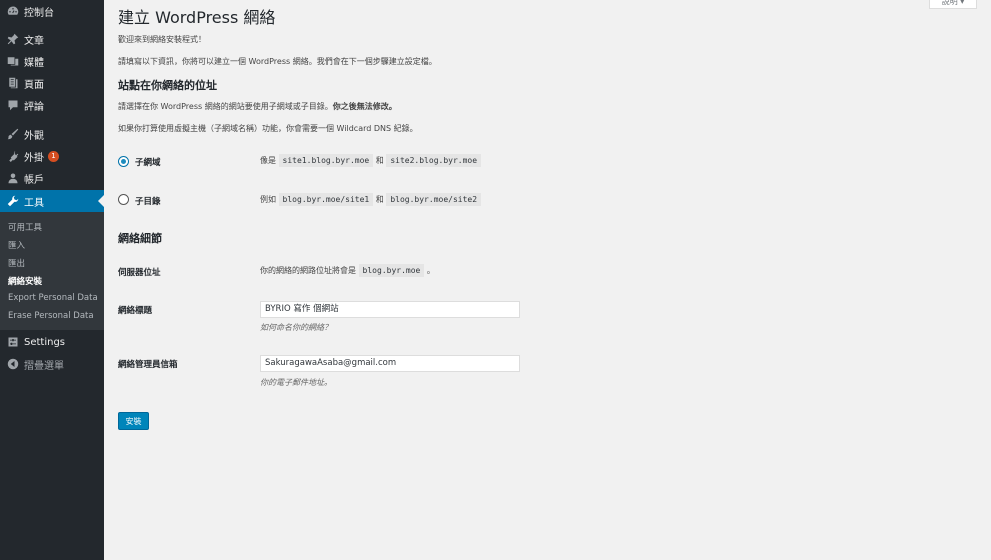 This screenshot has height=560, width=991. I want to click on submenu-network-setup: 網絡安裝, so click(25, 281).